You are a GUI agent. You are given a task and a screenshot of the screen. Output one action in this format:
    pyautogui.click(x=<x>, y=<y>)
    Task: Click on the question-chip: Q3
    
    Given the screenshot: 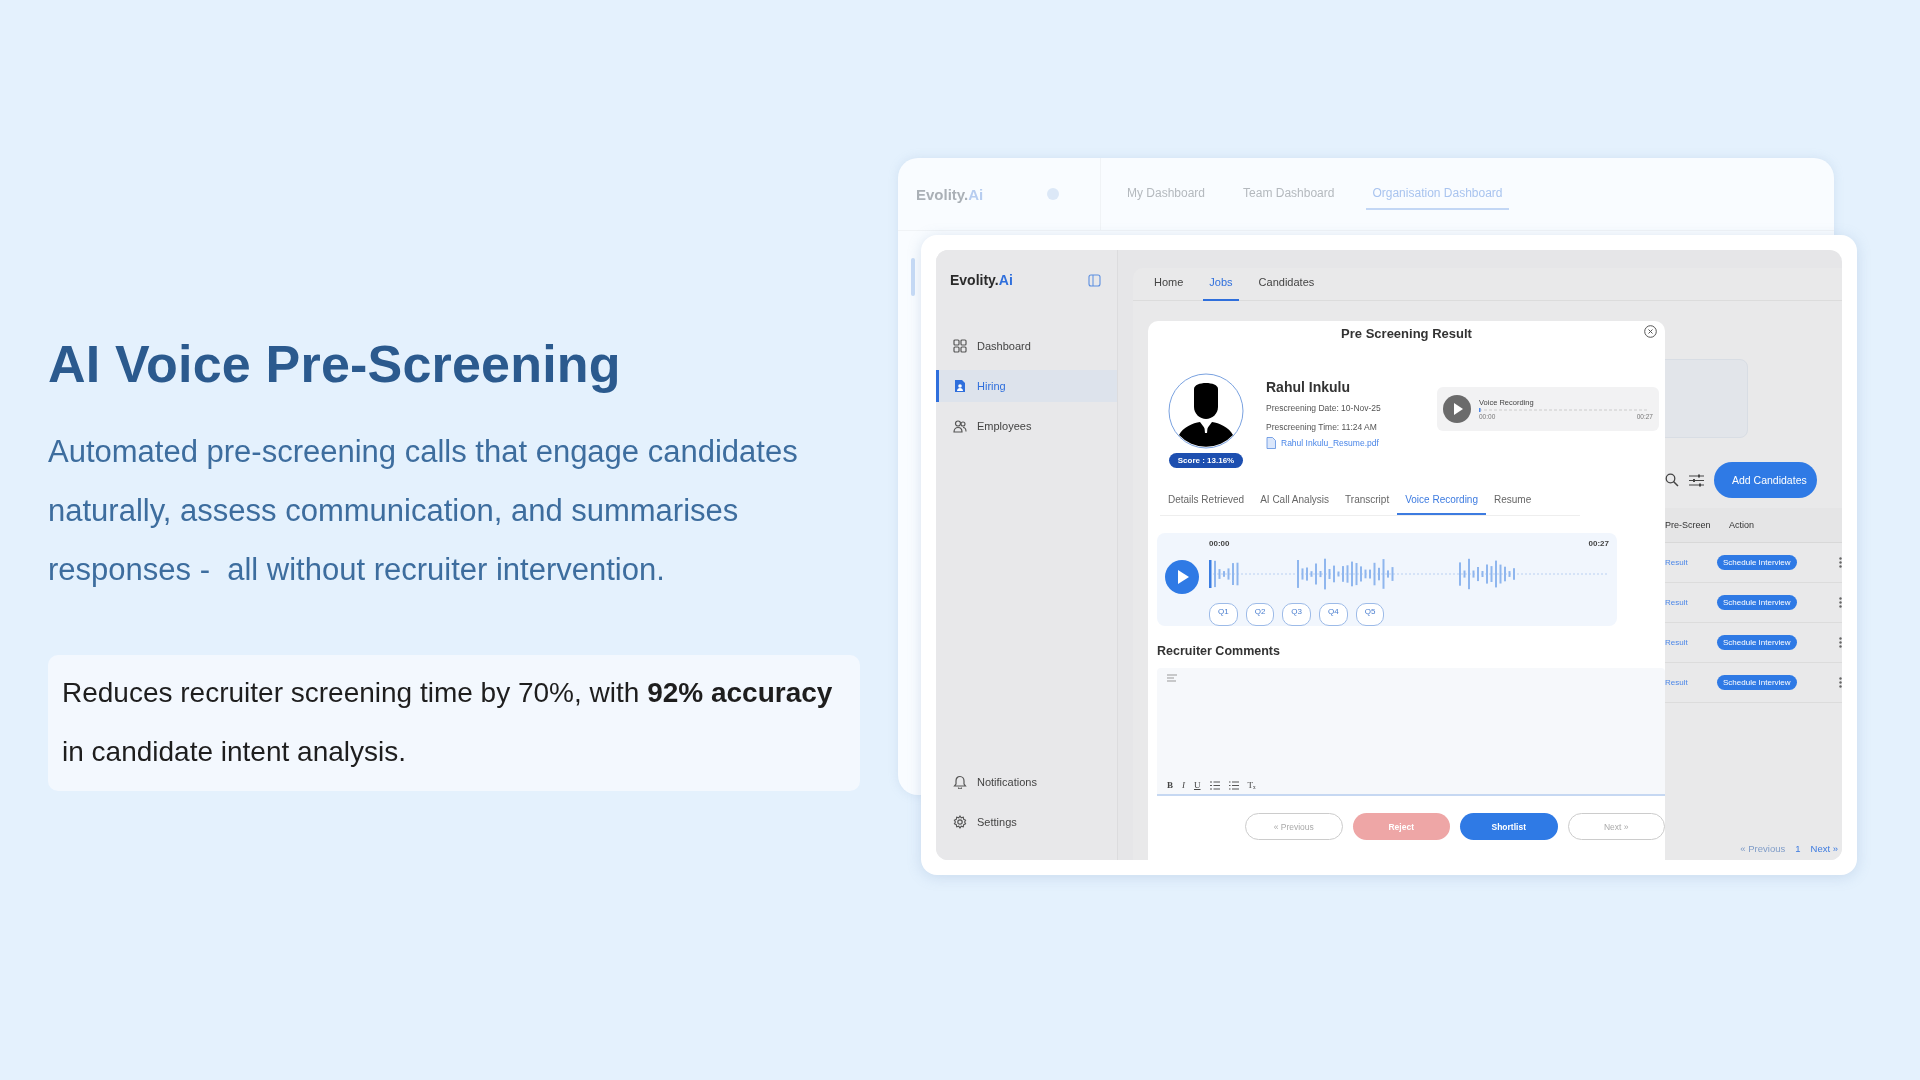 What is the action you would take?
    pyautogui.click(x=1296, y=614)
    